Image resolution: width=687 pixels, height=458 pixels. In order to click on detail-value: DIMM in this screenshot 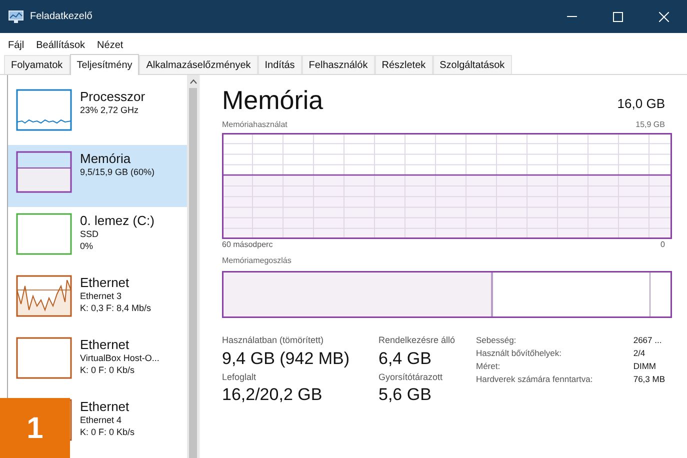, I will do `click(645, 366)`.